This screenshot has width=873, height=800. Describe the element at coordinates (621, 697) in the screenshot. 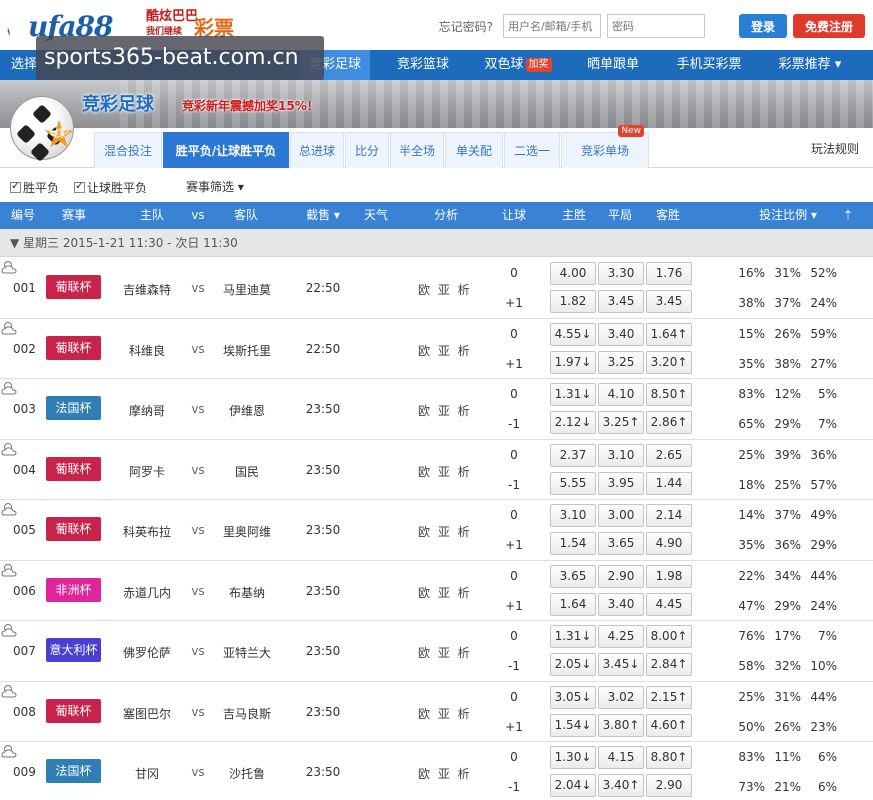

I see `odds-draw-button: 3.02` at that location.